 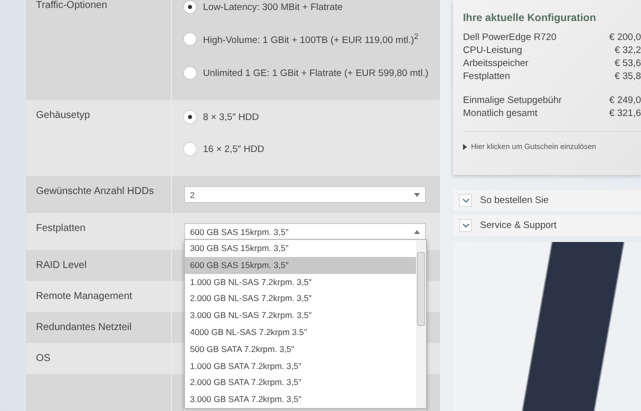 What do you see at coordinates (625, 37) in the screenshot?
I see `item-price: € 200,0` at bounding box center [625, 37].